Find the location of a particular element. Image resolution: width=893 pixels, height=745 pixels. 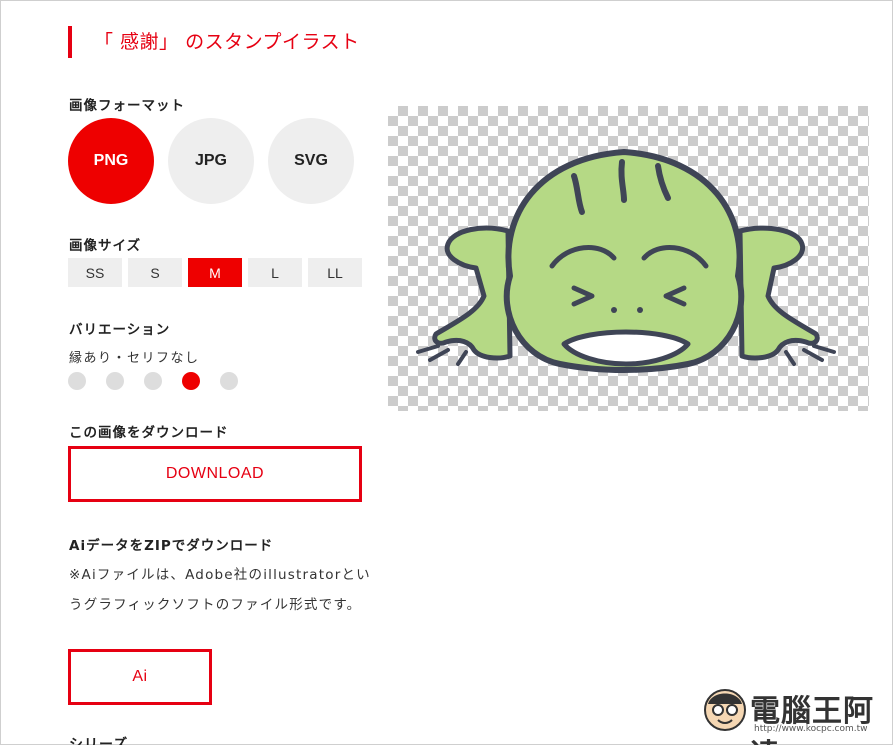

watermark: 電腦王阿達 http://www.kocpc.com.tw is located at coordinates (795, 714).